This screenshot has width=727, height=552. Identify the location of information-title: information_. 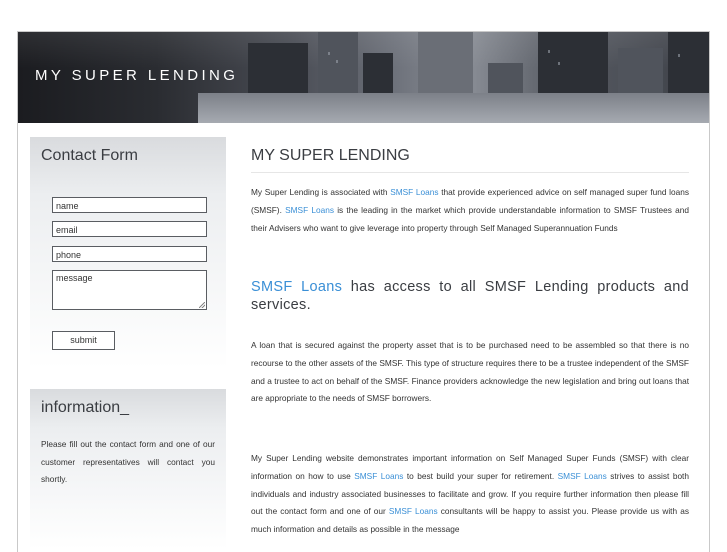
(85, 407).